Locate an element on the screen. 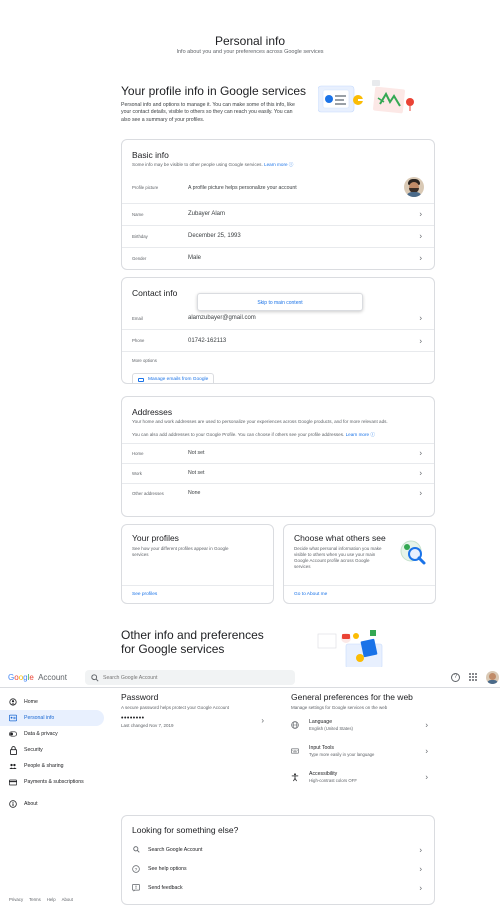 Image resolution: width=500 pixels, height=911 pixels. sidebar-item-home: Home is located at coordinates (55, 702).